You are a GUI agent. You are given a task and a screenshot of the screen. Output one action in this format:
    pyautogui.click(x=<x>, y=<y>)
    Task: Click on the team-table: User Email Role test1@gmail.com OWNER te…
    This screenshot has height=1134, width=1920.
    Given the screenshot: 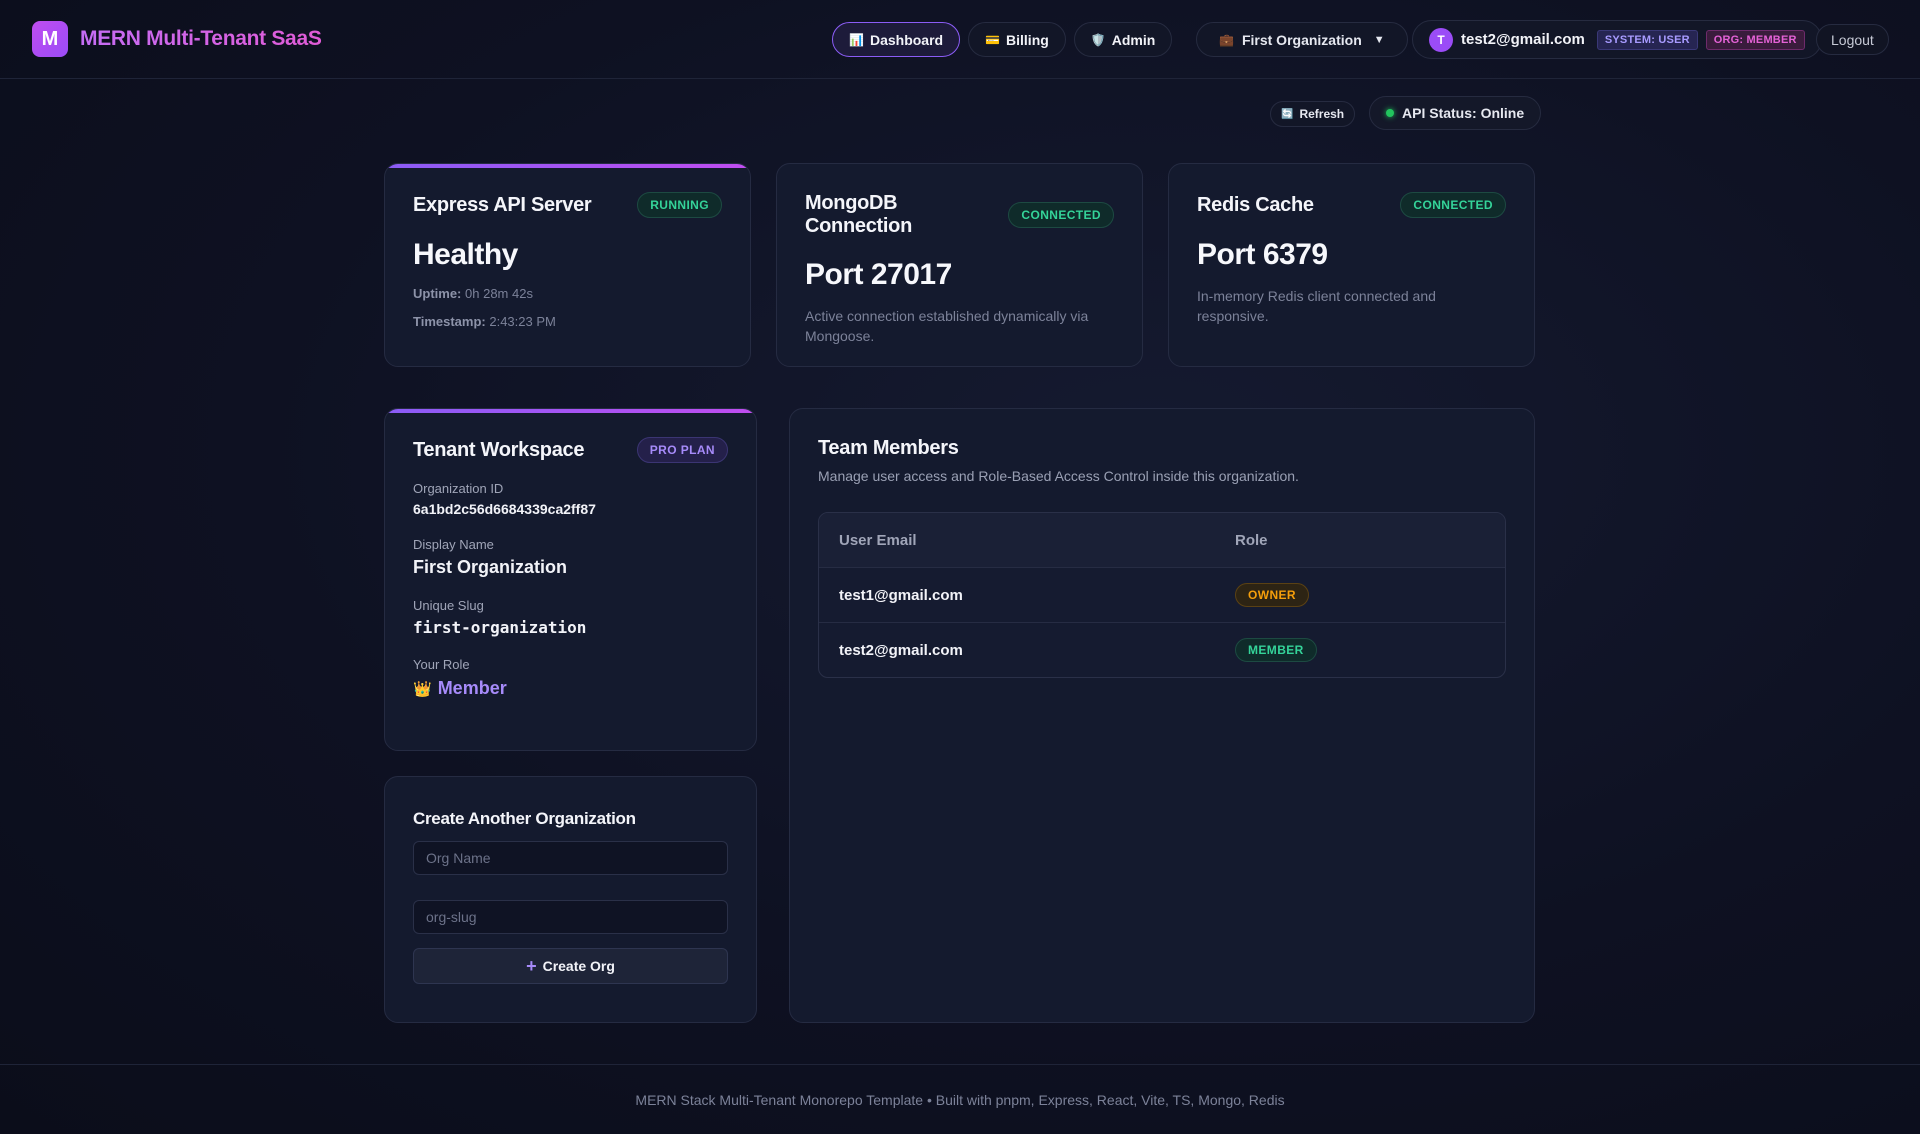 What is the action you would take?
    pyautogui.click(x=1162, y=595)
    